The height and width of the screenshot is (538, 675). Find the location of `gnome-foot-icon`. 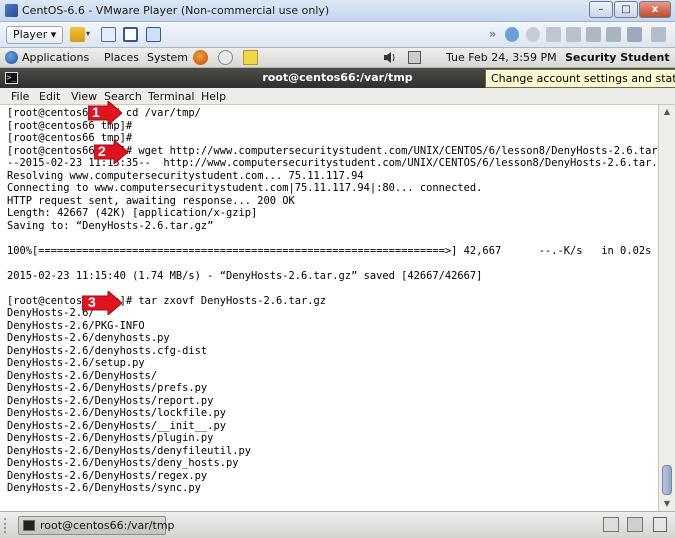

gnome-foot-icon is located at coordinates (11, 57).